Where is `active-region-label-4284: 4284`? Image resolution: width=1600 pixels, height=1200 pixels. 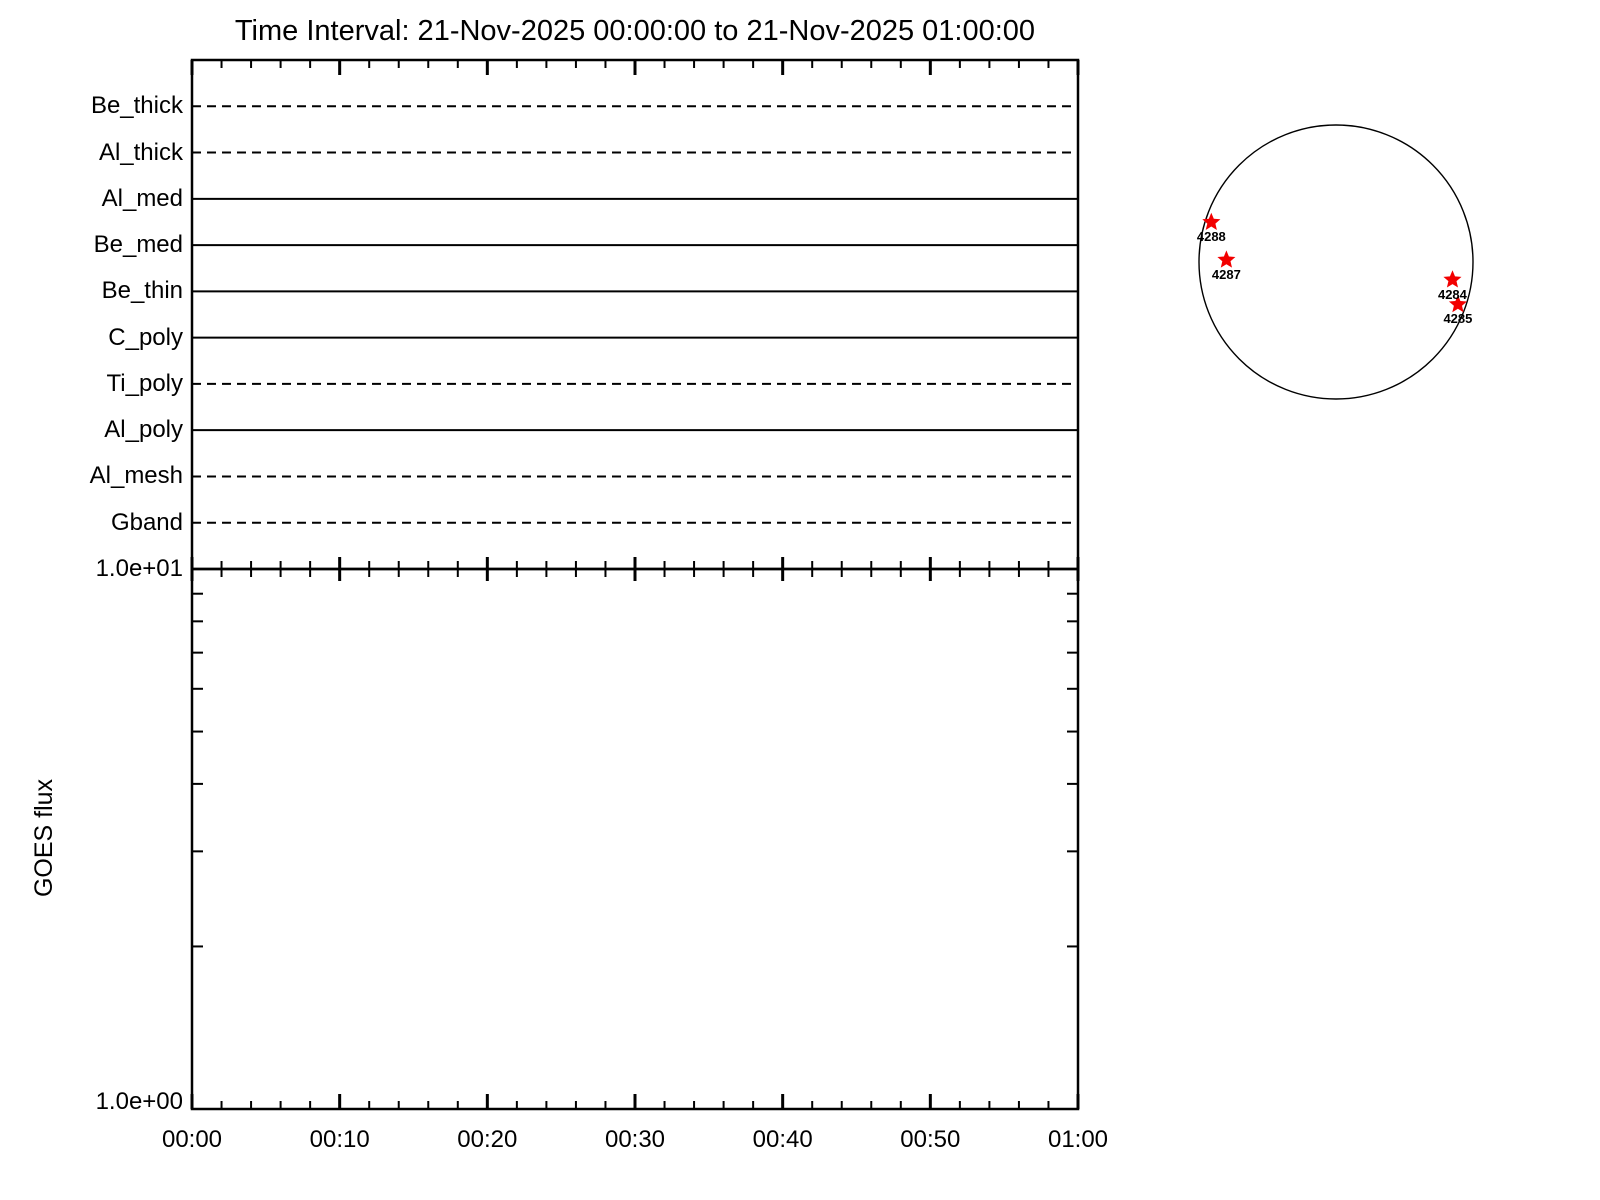
active-region-label-4284: 4284 is located at coordinates (1452, 294).